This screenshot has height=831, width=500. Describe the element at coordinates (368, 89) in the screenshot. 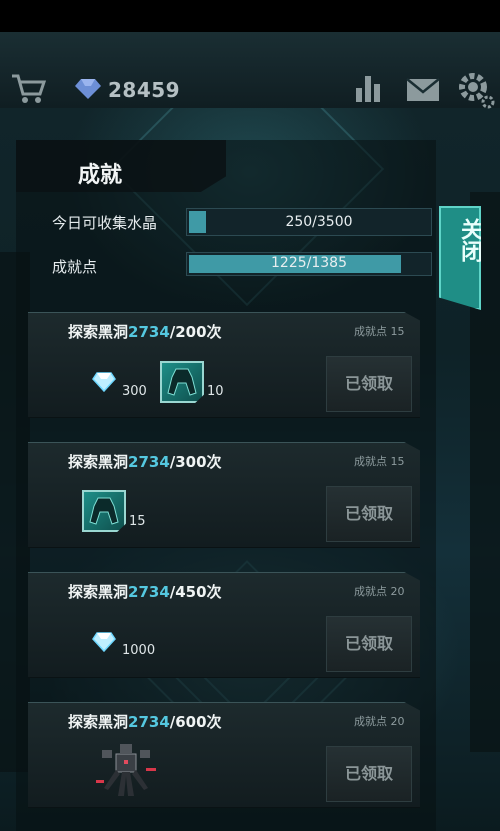

I see `ranking-icon` at that location.